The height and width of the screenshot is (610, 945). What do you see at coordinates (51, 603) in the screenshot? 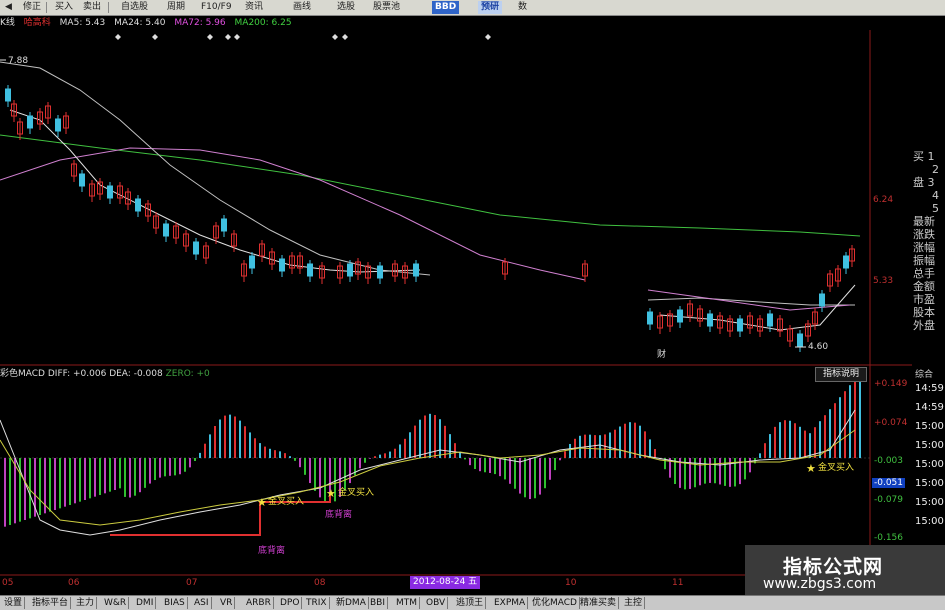
I see `tab-1: 指标平台` at bounding box center [51, 603].